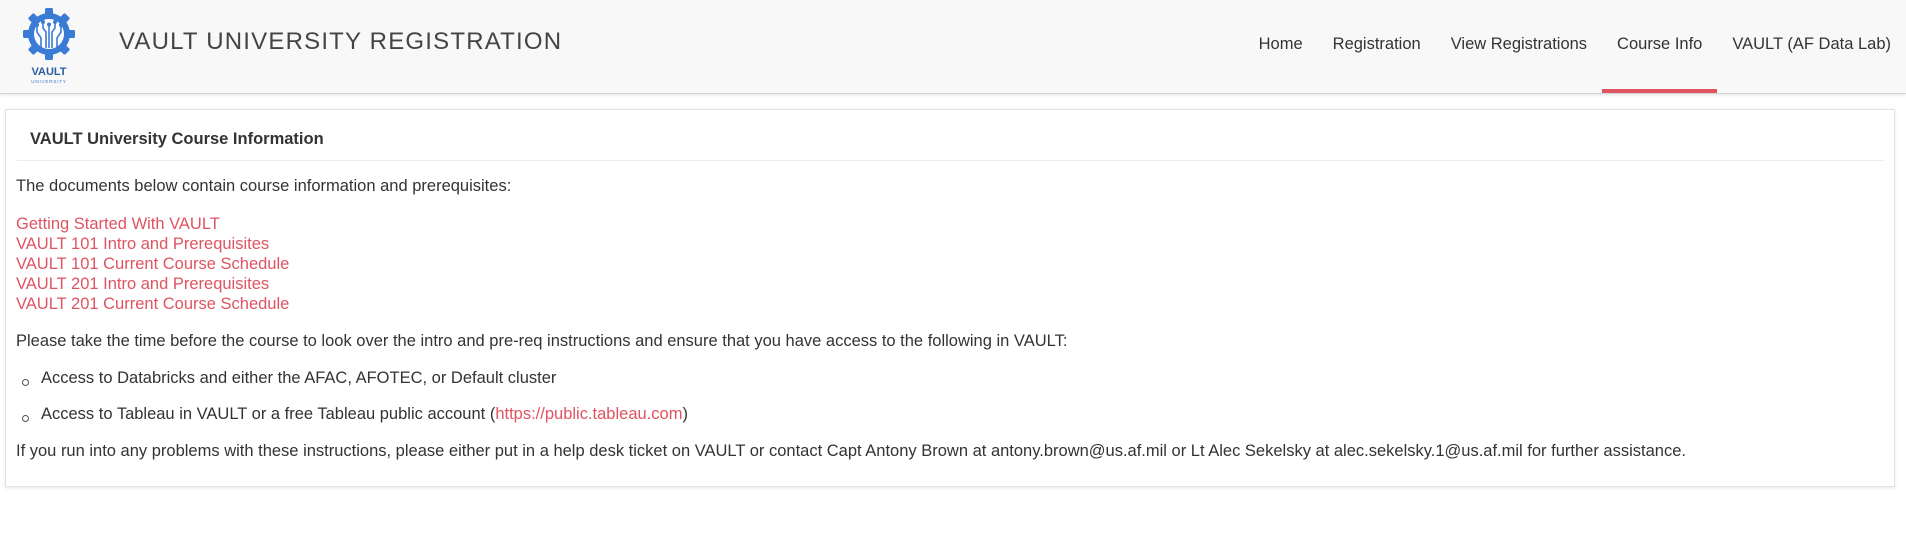  What do you see at coordinates (1519, 46) in the screenshot?
I see `nav-view-registrations: View Registrations` at bounding box center [1519, 46].